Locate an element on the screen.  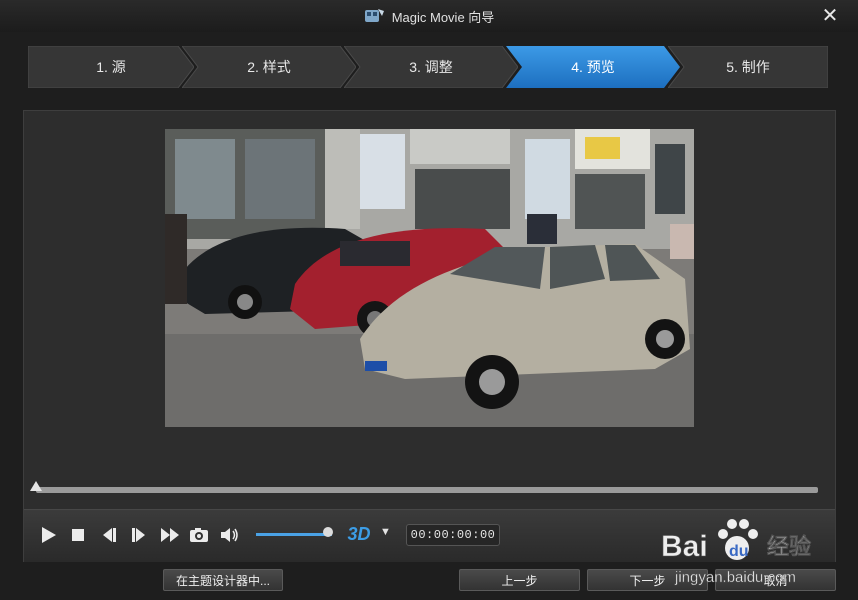
timecode-display: 00:00:00:00 is located at coordinates (453, 535).